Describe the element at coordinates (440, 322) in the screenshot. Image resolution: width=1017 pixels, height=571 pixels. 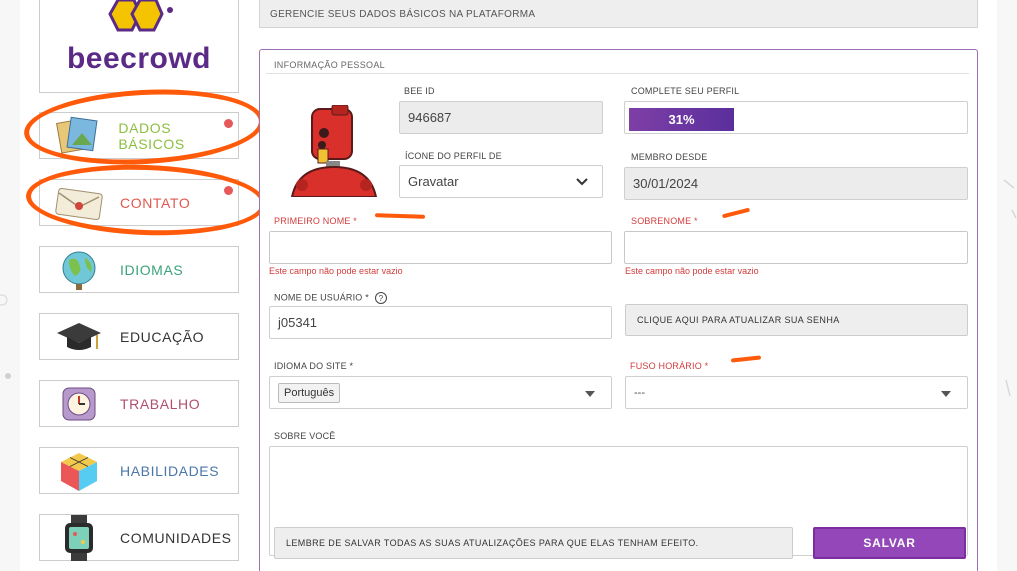
I see `username-input: j05341` at that location.